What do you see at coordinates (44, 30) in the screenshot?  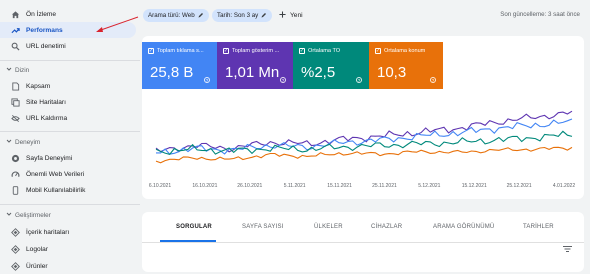 I see `sidebar-item-label: Performans` at bounding box center [44, 30].